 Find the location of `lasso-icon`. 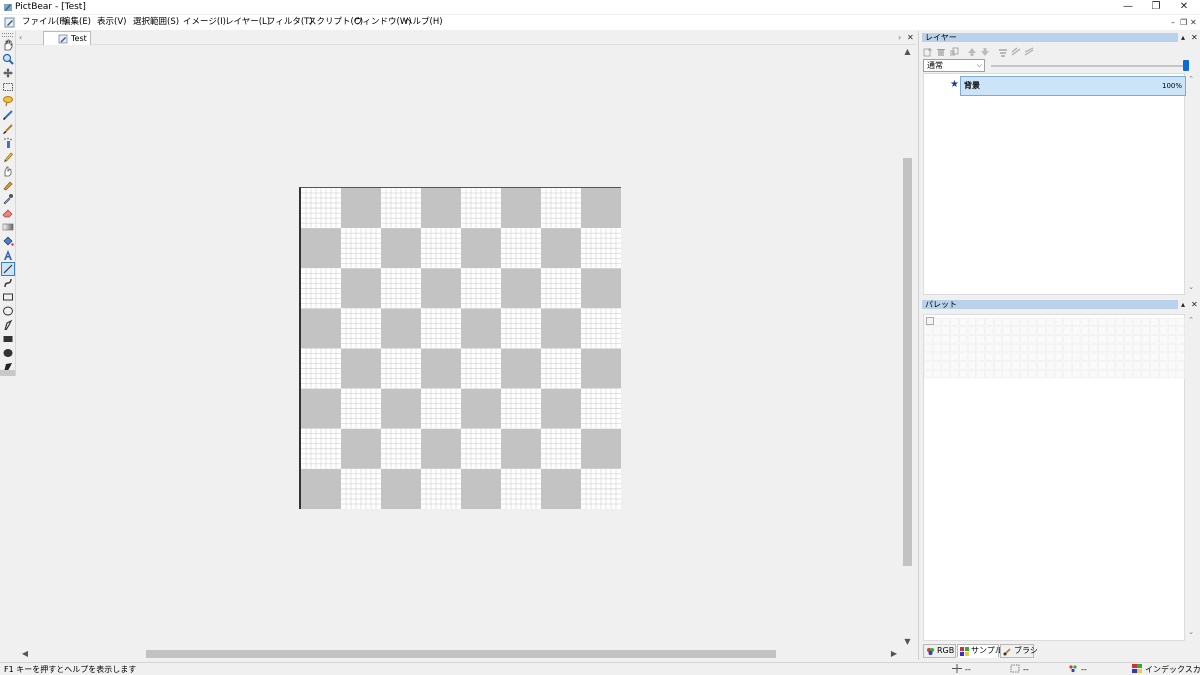

lasso-icon is located at coordinates (8, 101).